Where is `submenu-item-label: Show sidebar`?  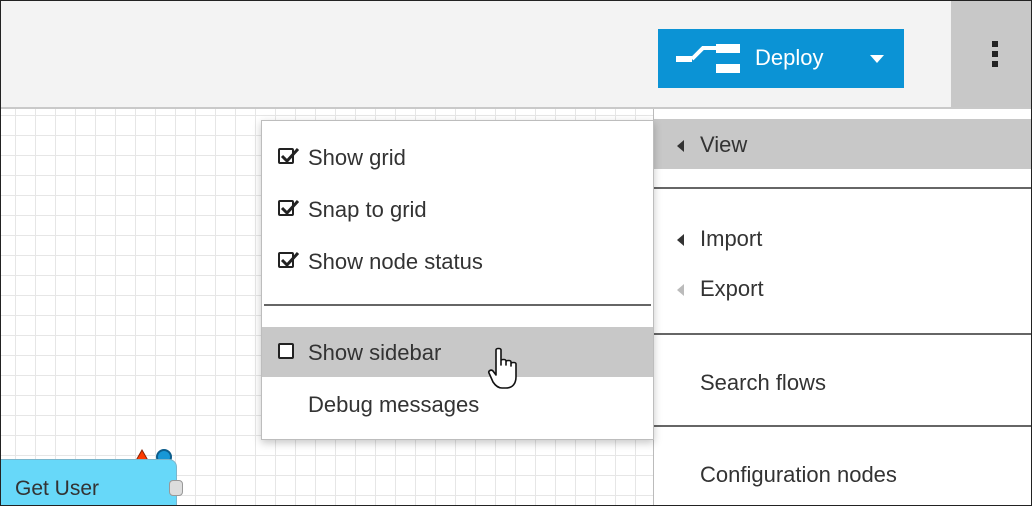
submenu-item-label: Show sidebar is located at coordinates (375, 352).